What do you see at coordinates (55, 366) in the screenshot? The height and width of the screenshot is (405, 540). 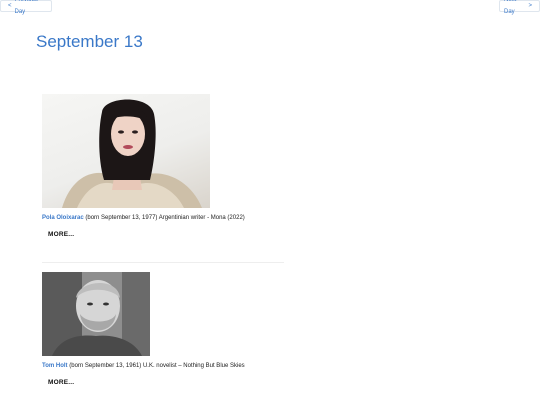 I see `author-name-link: Tom Holt` at bounding box center [55, 366].